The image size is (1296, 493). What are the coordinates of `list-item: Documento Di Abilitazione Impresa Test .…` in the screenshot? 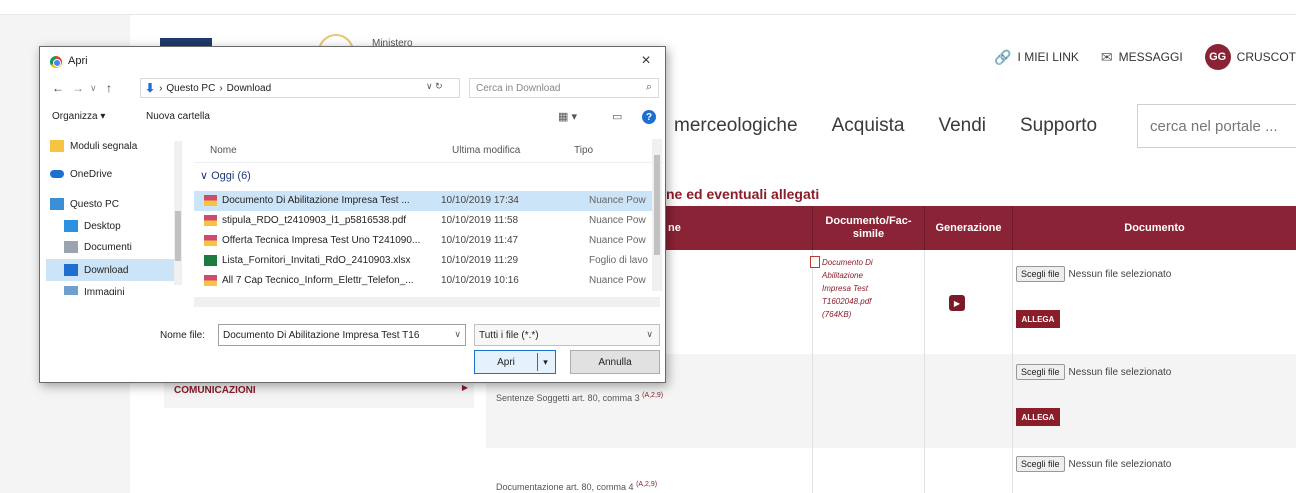 It's located at (424, 201).